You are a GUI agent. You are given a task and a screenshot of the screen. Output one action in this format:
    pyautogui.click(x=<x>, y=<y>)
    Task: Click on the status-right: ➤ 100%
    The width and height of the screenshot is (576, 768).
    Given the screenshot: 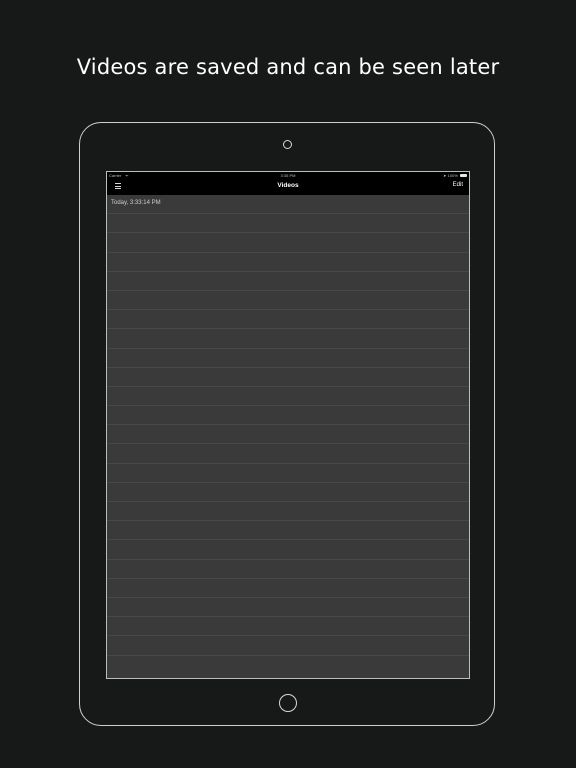 What is the action you would take?
    pyautogui.click(x=455, y=175)
    